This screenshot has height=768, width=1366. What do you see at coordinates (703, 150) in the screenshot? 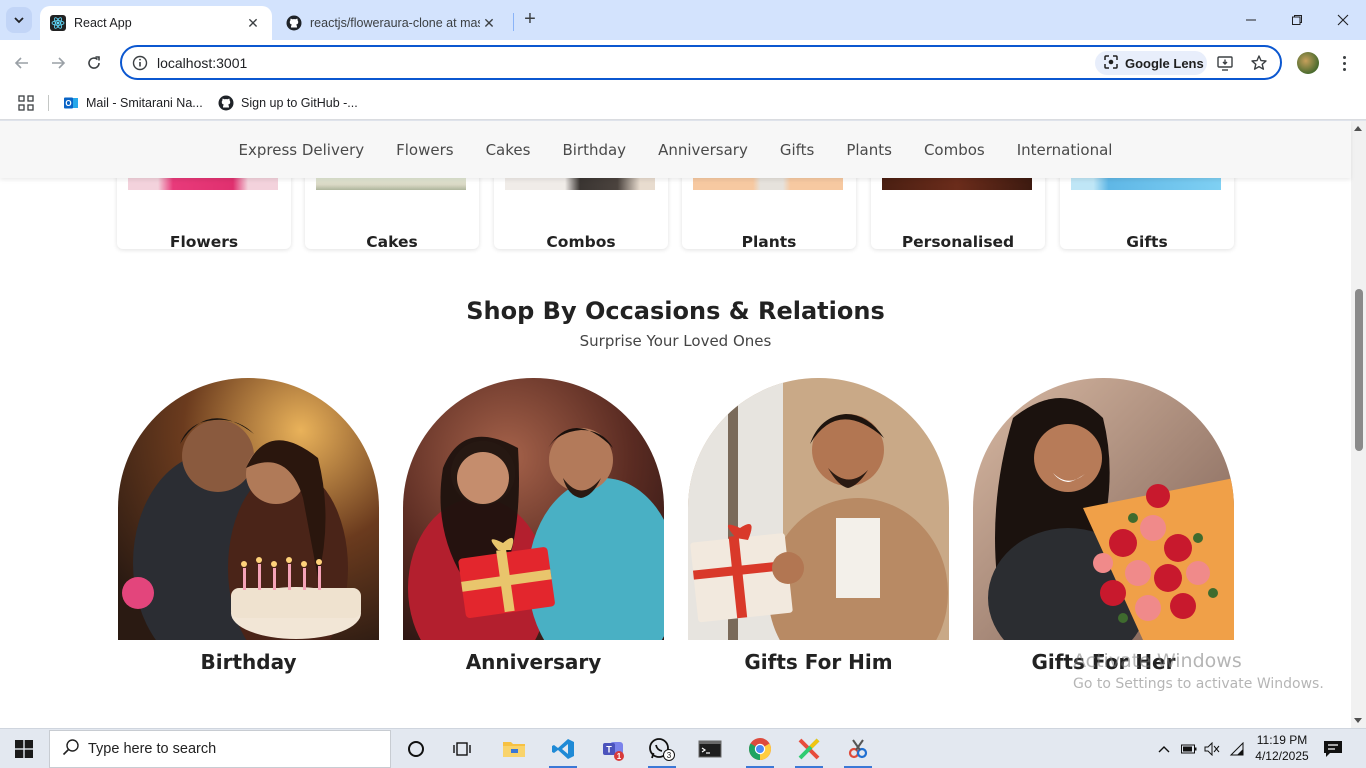
I see `nav-link-anniversary: Anniversary` at bounding box center [703, 150].